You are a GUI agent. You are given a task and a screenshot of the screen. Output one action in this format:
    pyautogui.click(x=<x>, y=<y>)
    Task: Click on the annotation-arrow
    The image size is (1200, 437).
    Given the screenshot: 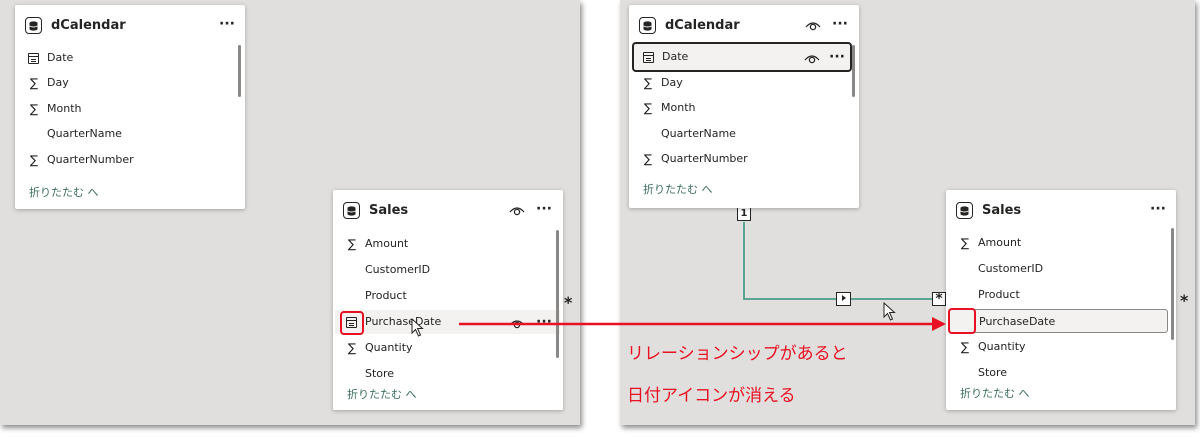 What is the action you would take?
    pyautogui.click(x=702, y=324)
    